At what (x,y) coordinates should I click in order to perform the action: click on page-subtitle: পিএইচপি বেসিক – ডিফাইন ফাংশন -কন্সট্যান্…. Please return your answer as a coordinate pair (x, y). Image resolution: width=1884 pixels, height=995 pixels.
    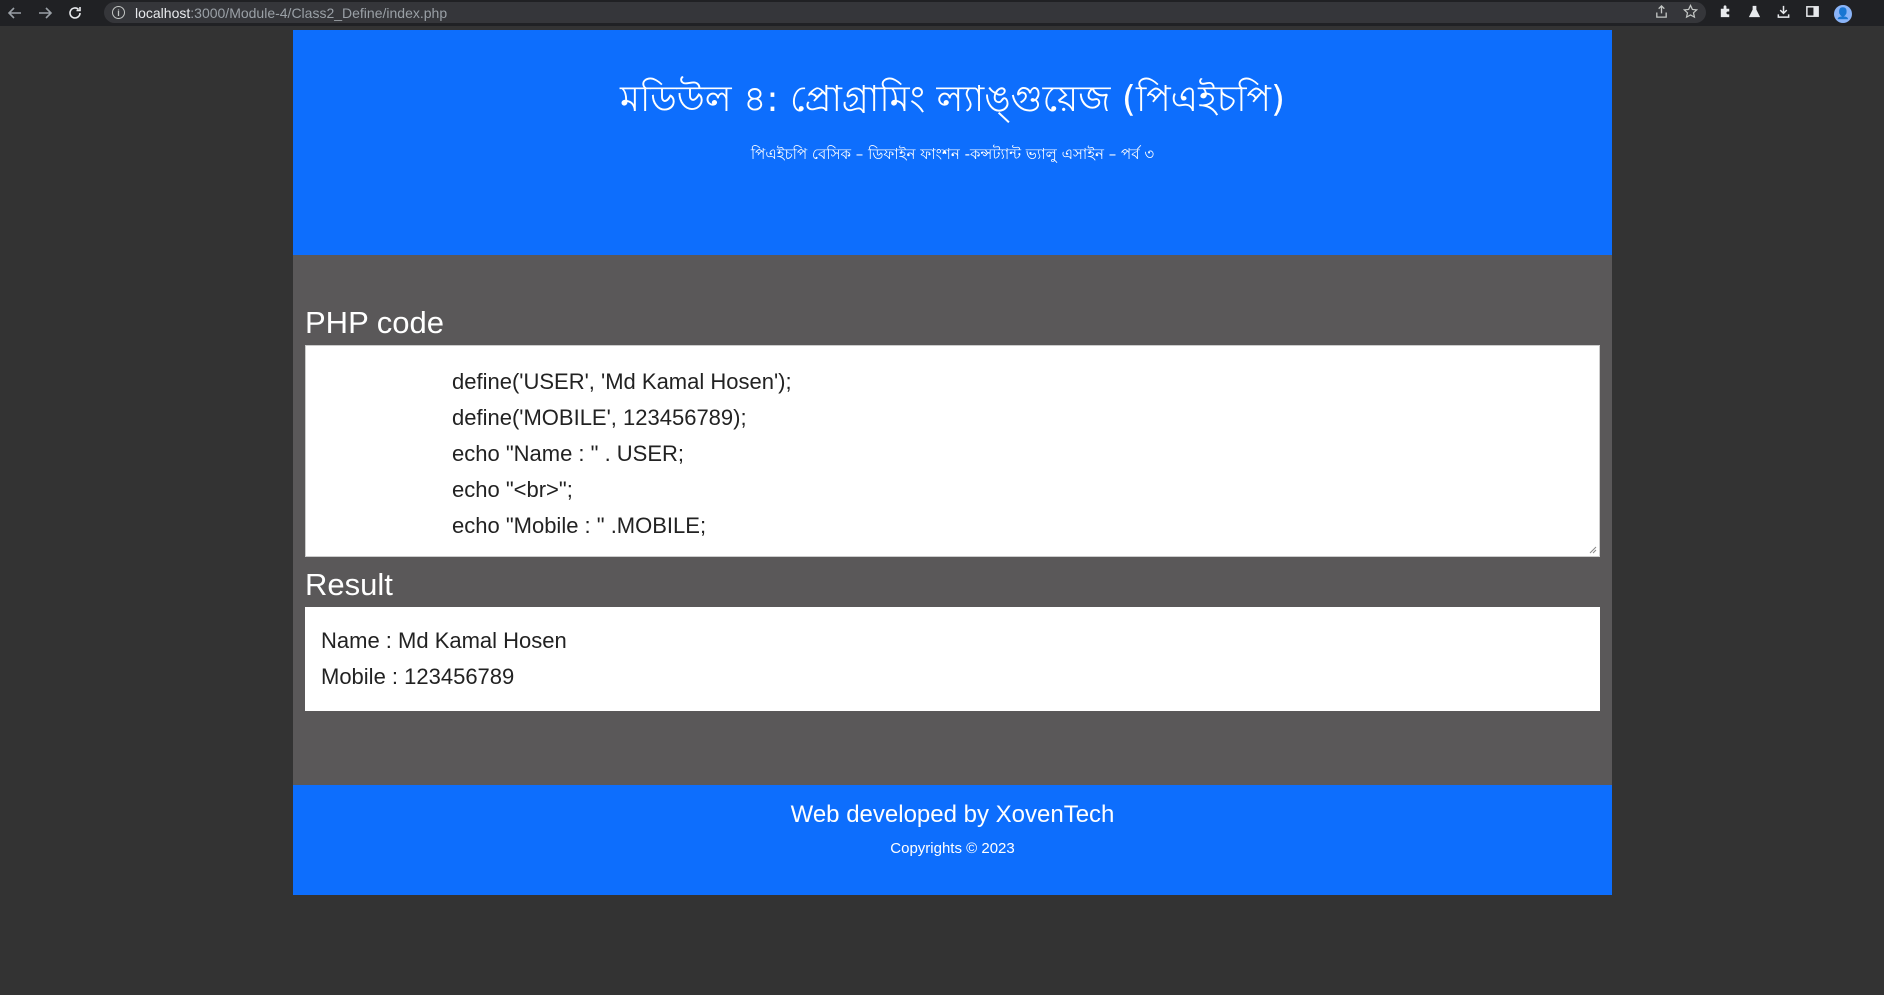
    Looking at the image, I should click on (952, 154).